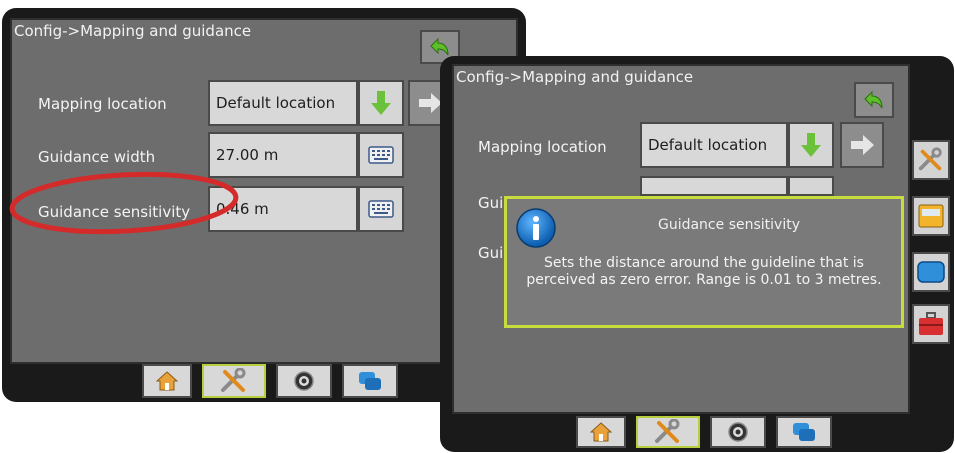 Image resolution: width=955 pixels, height=453 pixels. Describe the element at coordinates (97, 157) in the screenshot. I see `guidance-width-label: Guidance width` at that location.